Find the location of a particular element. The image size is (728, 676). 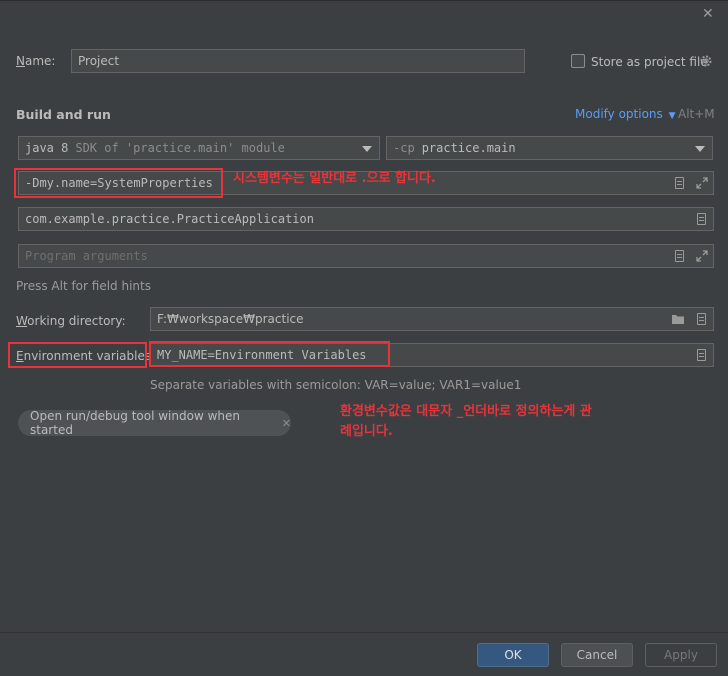

env-value-highlight is located at coordinates (269, 354).